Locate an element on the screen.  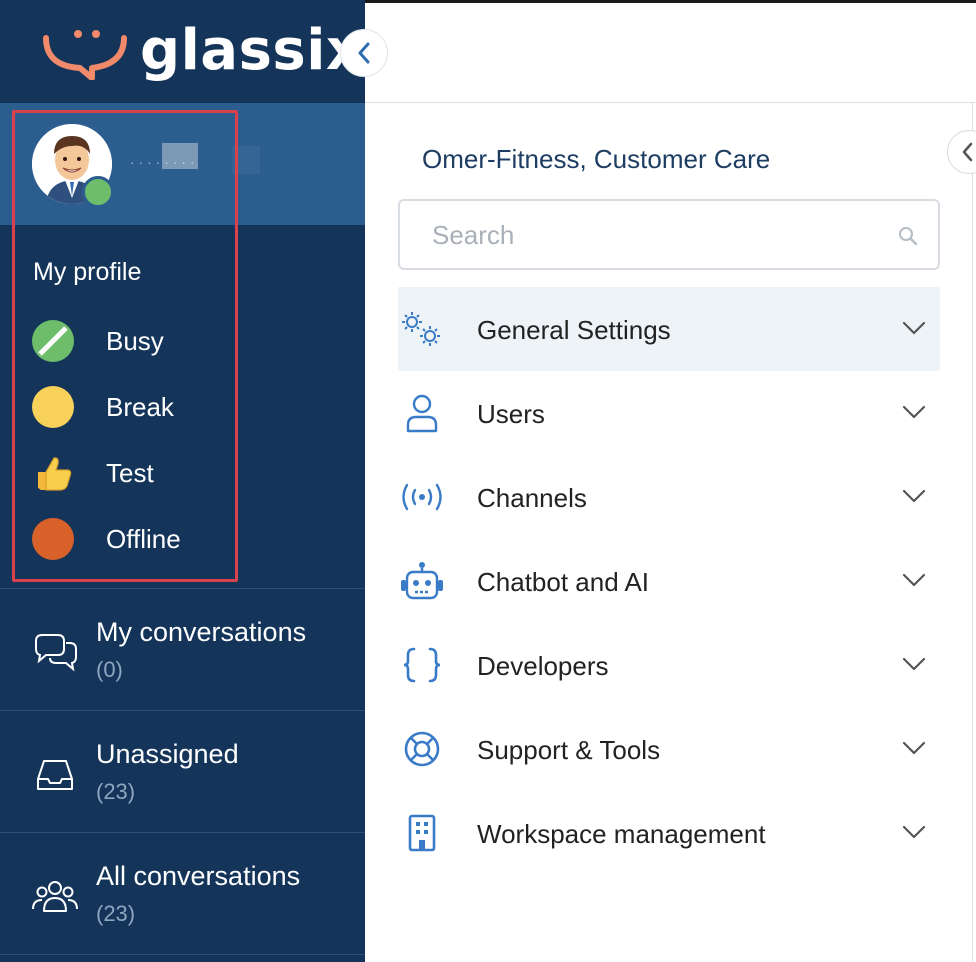
brand-name: glassix is located at coordinates (251, 50).